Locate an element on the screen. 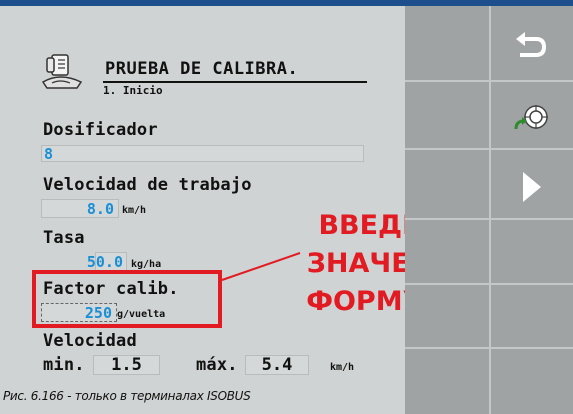 This screenshot has height=414, width=573. figure-caption: Рис. 6.166 - только в терминалах ISOBUS is located at coordinates (127, 396).